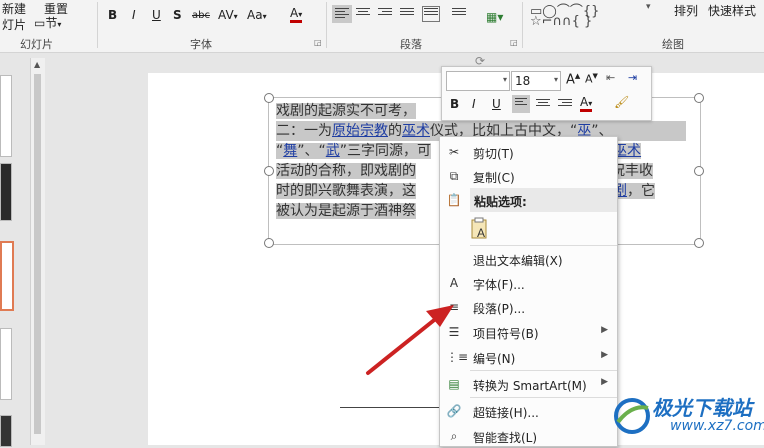  What do you see at coordinates (528, 357) in the screenshot?
I see `menu-item-numbering: ⋮≡ 编号(N) ▶` at bounding box center [528, 357].